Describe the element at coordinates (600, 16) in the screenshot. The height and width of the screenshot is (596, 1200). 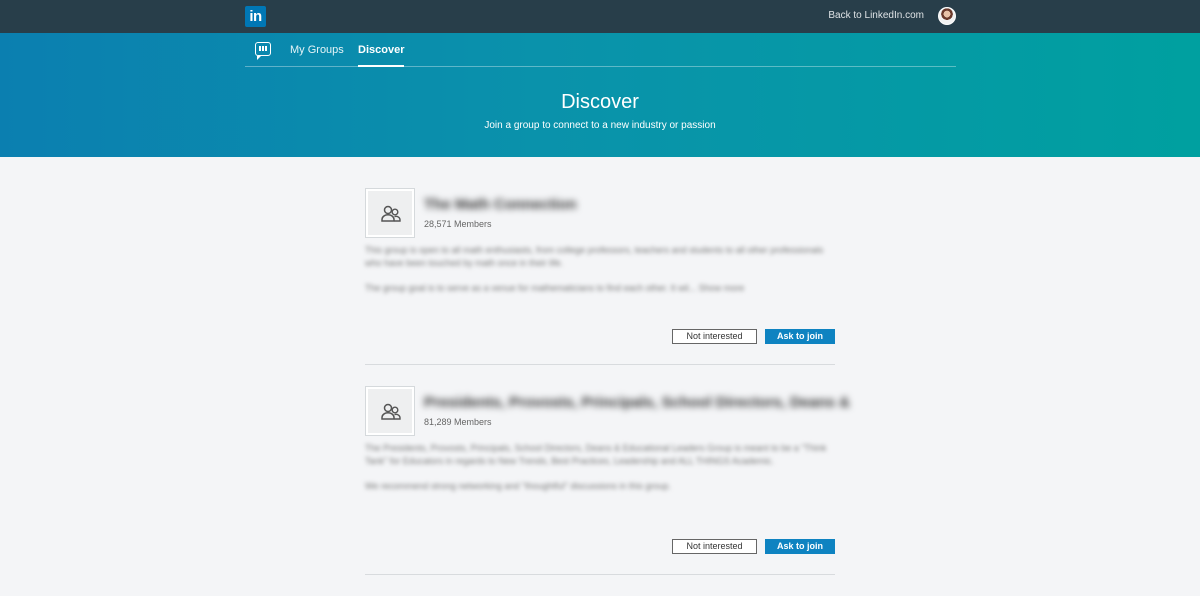
I see `top-nav-bar: in Back to LinkedIn.com` at that location.